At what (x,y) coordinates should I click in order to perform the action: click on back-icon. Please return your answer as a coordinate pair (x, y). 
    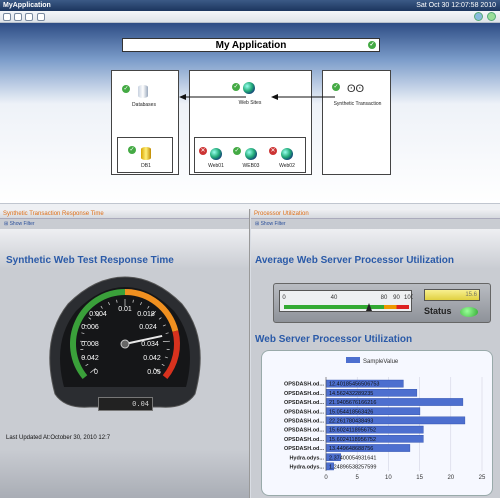
    Looking at the image, I should click on (7, 17).